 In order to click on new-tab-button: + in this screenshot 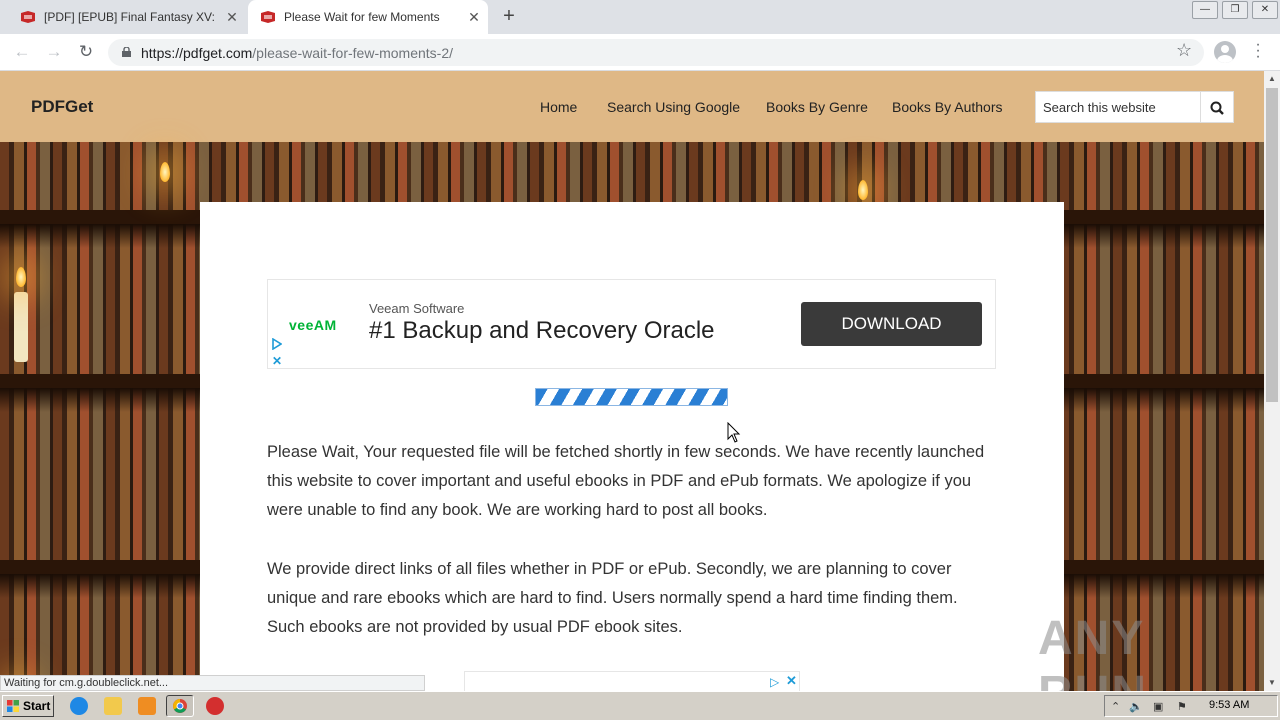, I will do `click(509, 16)`.